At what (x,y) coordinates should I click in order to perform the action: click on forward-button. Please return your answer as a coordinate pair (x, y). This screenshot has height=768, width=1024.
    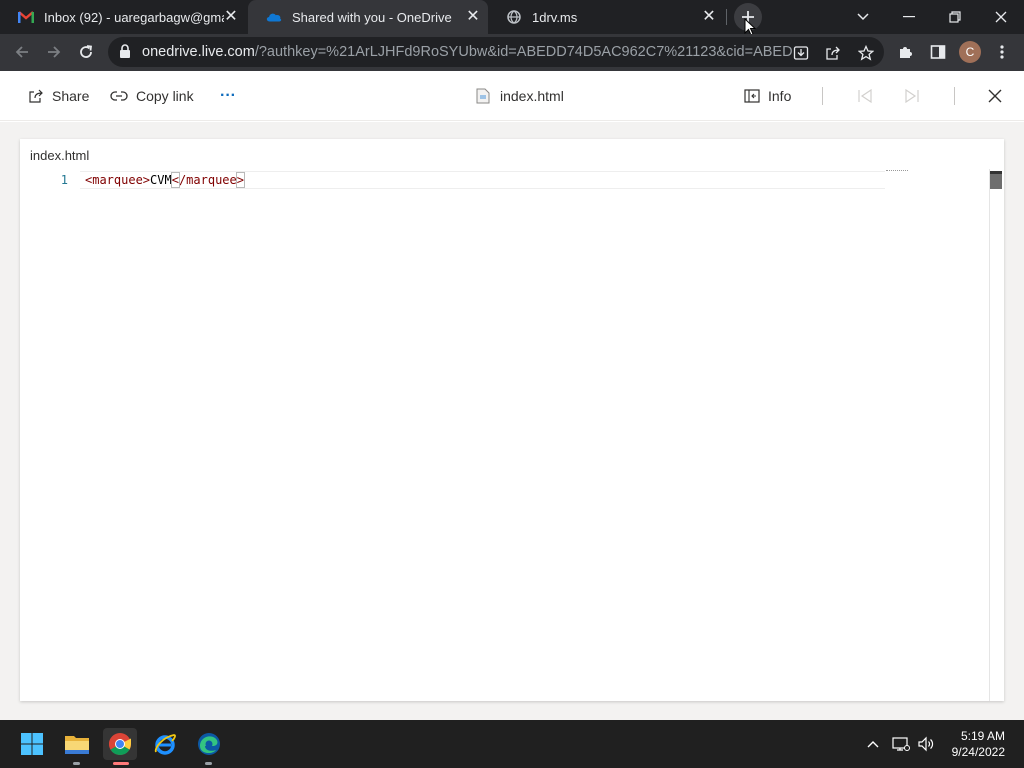
    Looking at the image, I should click on (54, 52).